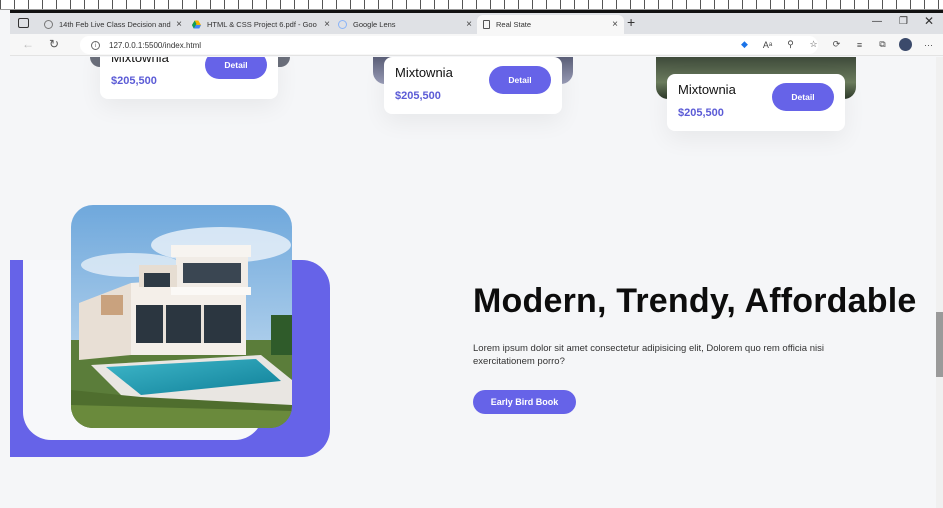  I want to click on hero-heading: Modern, Trendy, Affordable, so click(695, 301).